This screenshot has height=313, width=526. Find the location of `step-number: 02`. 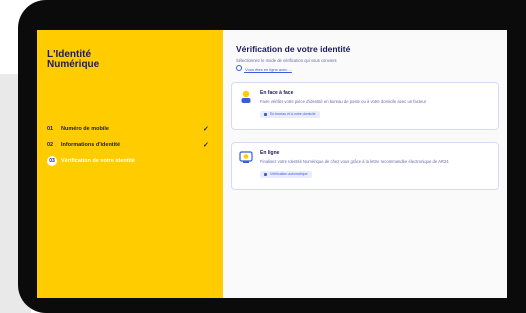

step-number: 02 is located at coordinates (50, 145).